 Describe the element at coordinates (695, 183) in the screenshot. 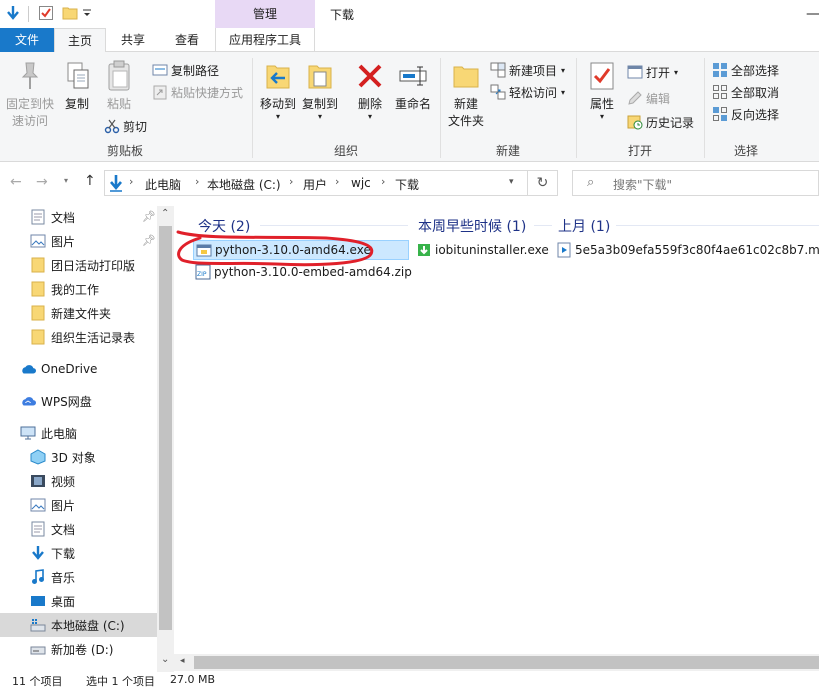

I see `search-box: ⌕ 搜索"下载"` at that location.